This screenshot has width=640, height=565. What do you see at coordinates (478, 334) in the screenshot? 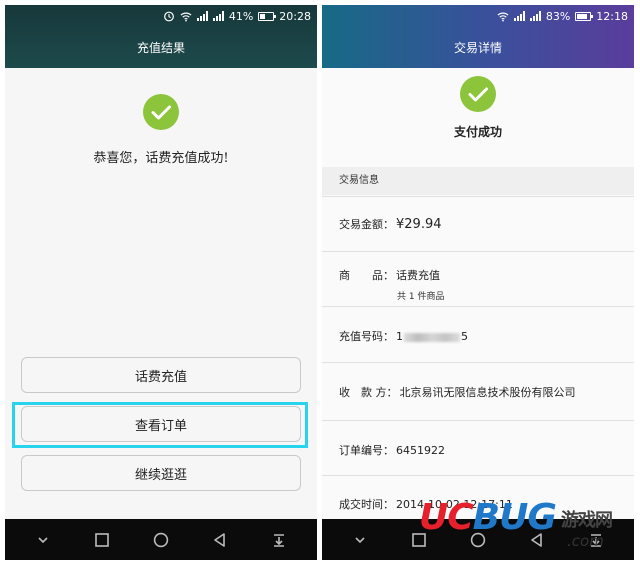
I see `detail-row-phone: 充值号码： 1 5` at bounding box center [478, 334].